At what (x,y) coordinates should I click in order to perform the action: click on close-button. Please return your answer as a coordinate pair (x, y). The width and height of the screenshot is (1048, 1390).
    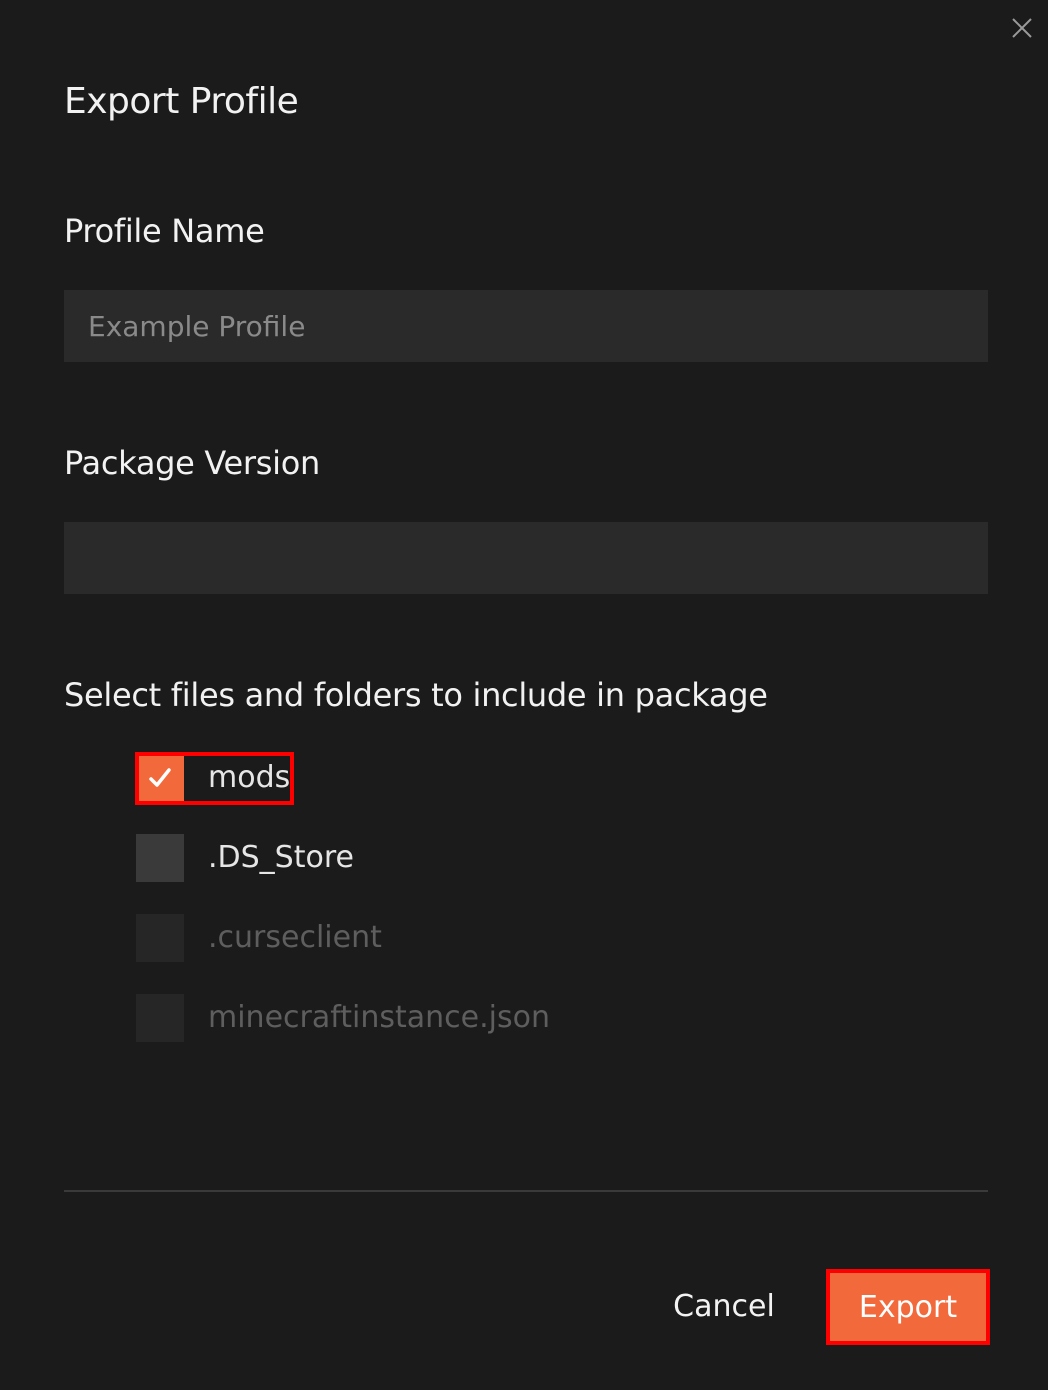
    Looking at the image, I should click on (1022, 28).